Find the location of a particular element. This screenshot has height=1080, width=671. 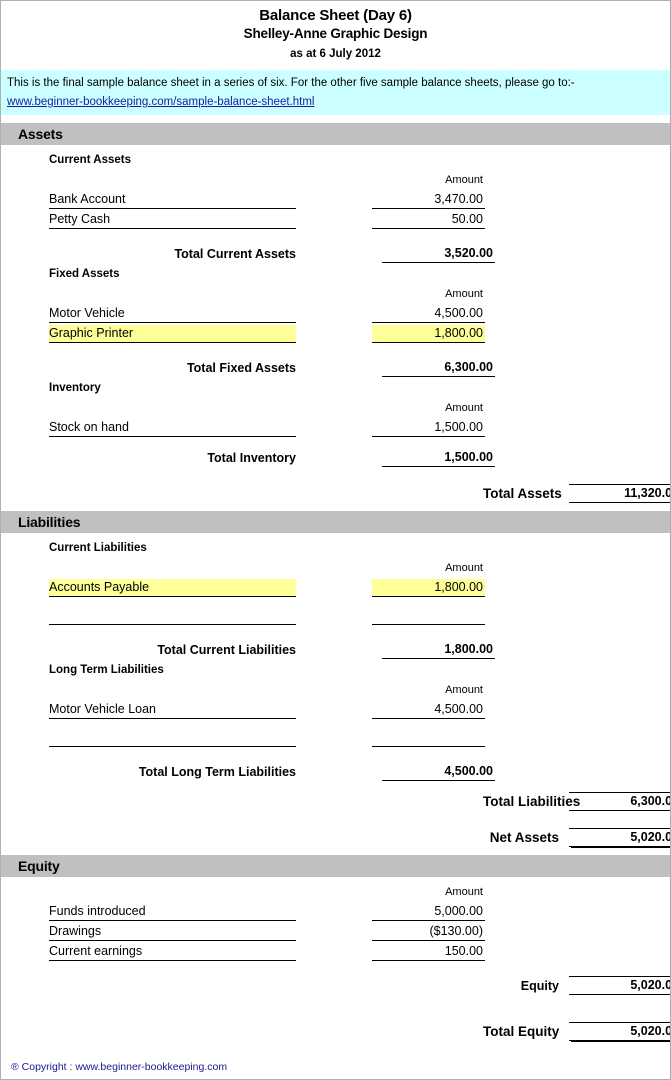

section-header-assets-label: Assets is located at coordinates (40, 134).